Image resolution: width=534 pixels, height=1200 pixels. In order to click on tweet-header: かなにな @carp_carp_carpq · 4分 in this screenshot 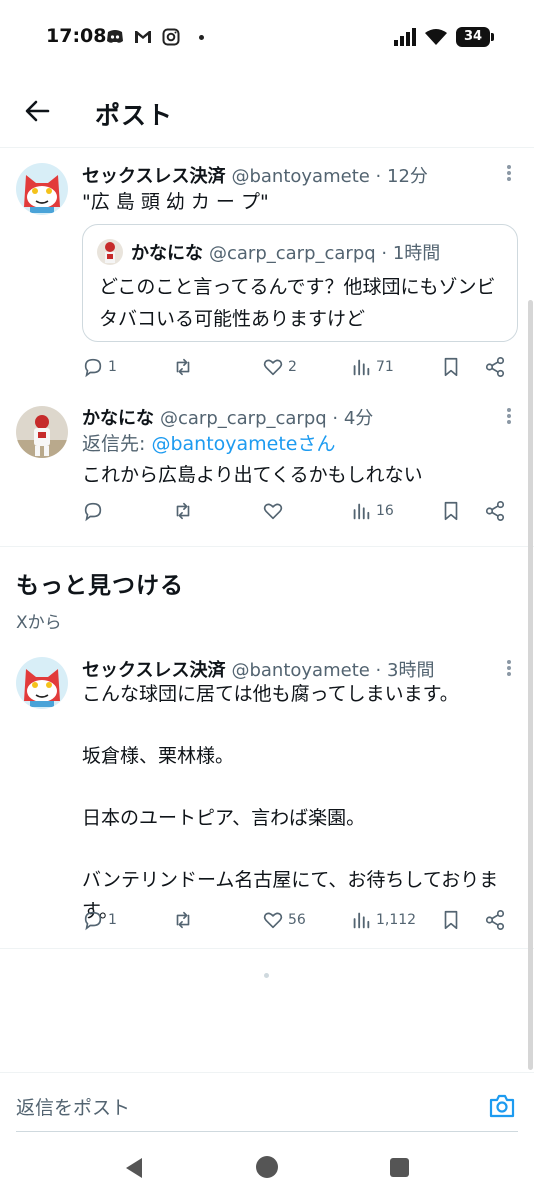, I will do `click(227, 417)`.